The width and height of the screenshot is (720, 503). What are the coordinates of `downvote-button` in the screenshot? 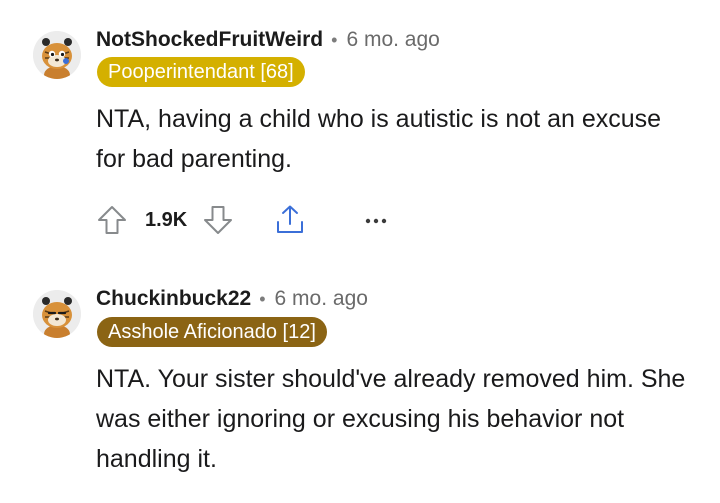 It's located at (218, 220).